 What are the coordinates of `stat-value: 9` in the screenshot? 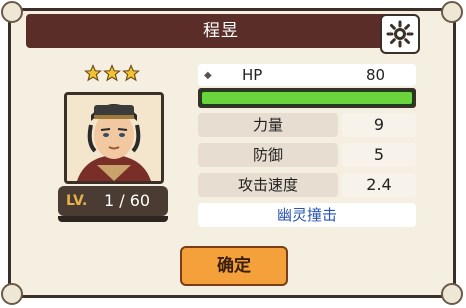 It's located at (379, 125).